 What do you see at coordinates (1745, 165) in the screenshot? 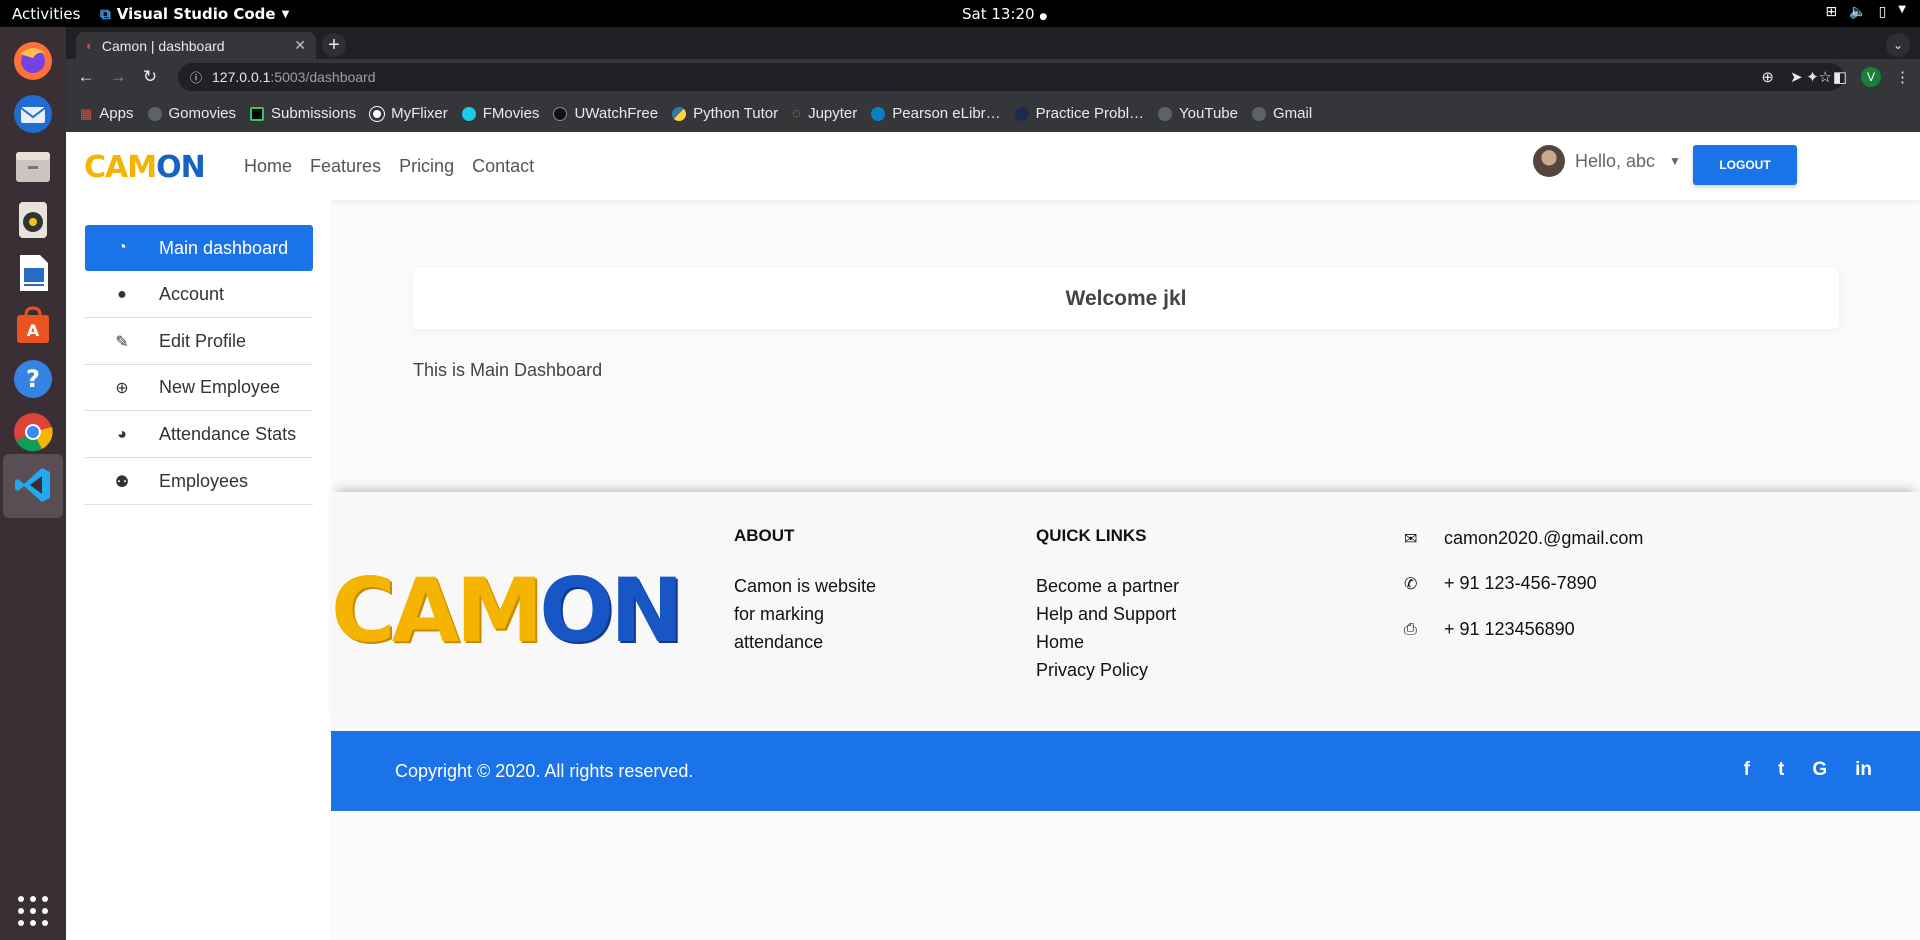
I see `logout-button: LOGOUT` at bounding box center [1745, 165].